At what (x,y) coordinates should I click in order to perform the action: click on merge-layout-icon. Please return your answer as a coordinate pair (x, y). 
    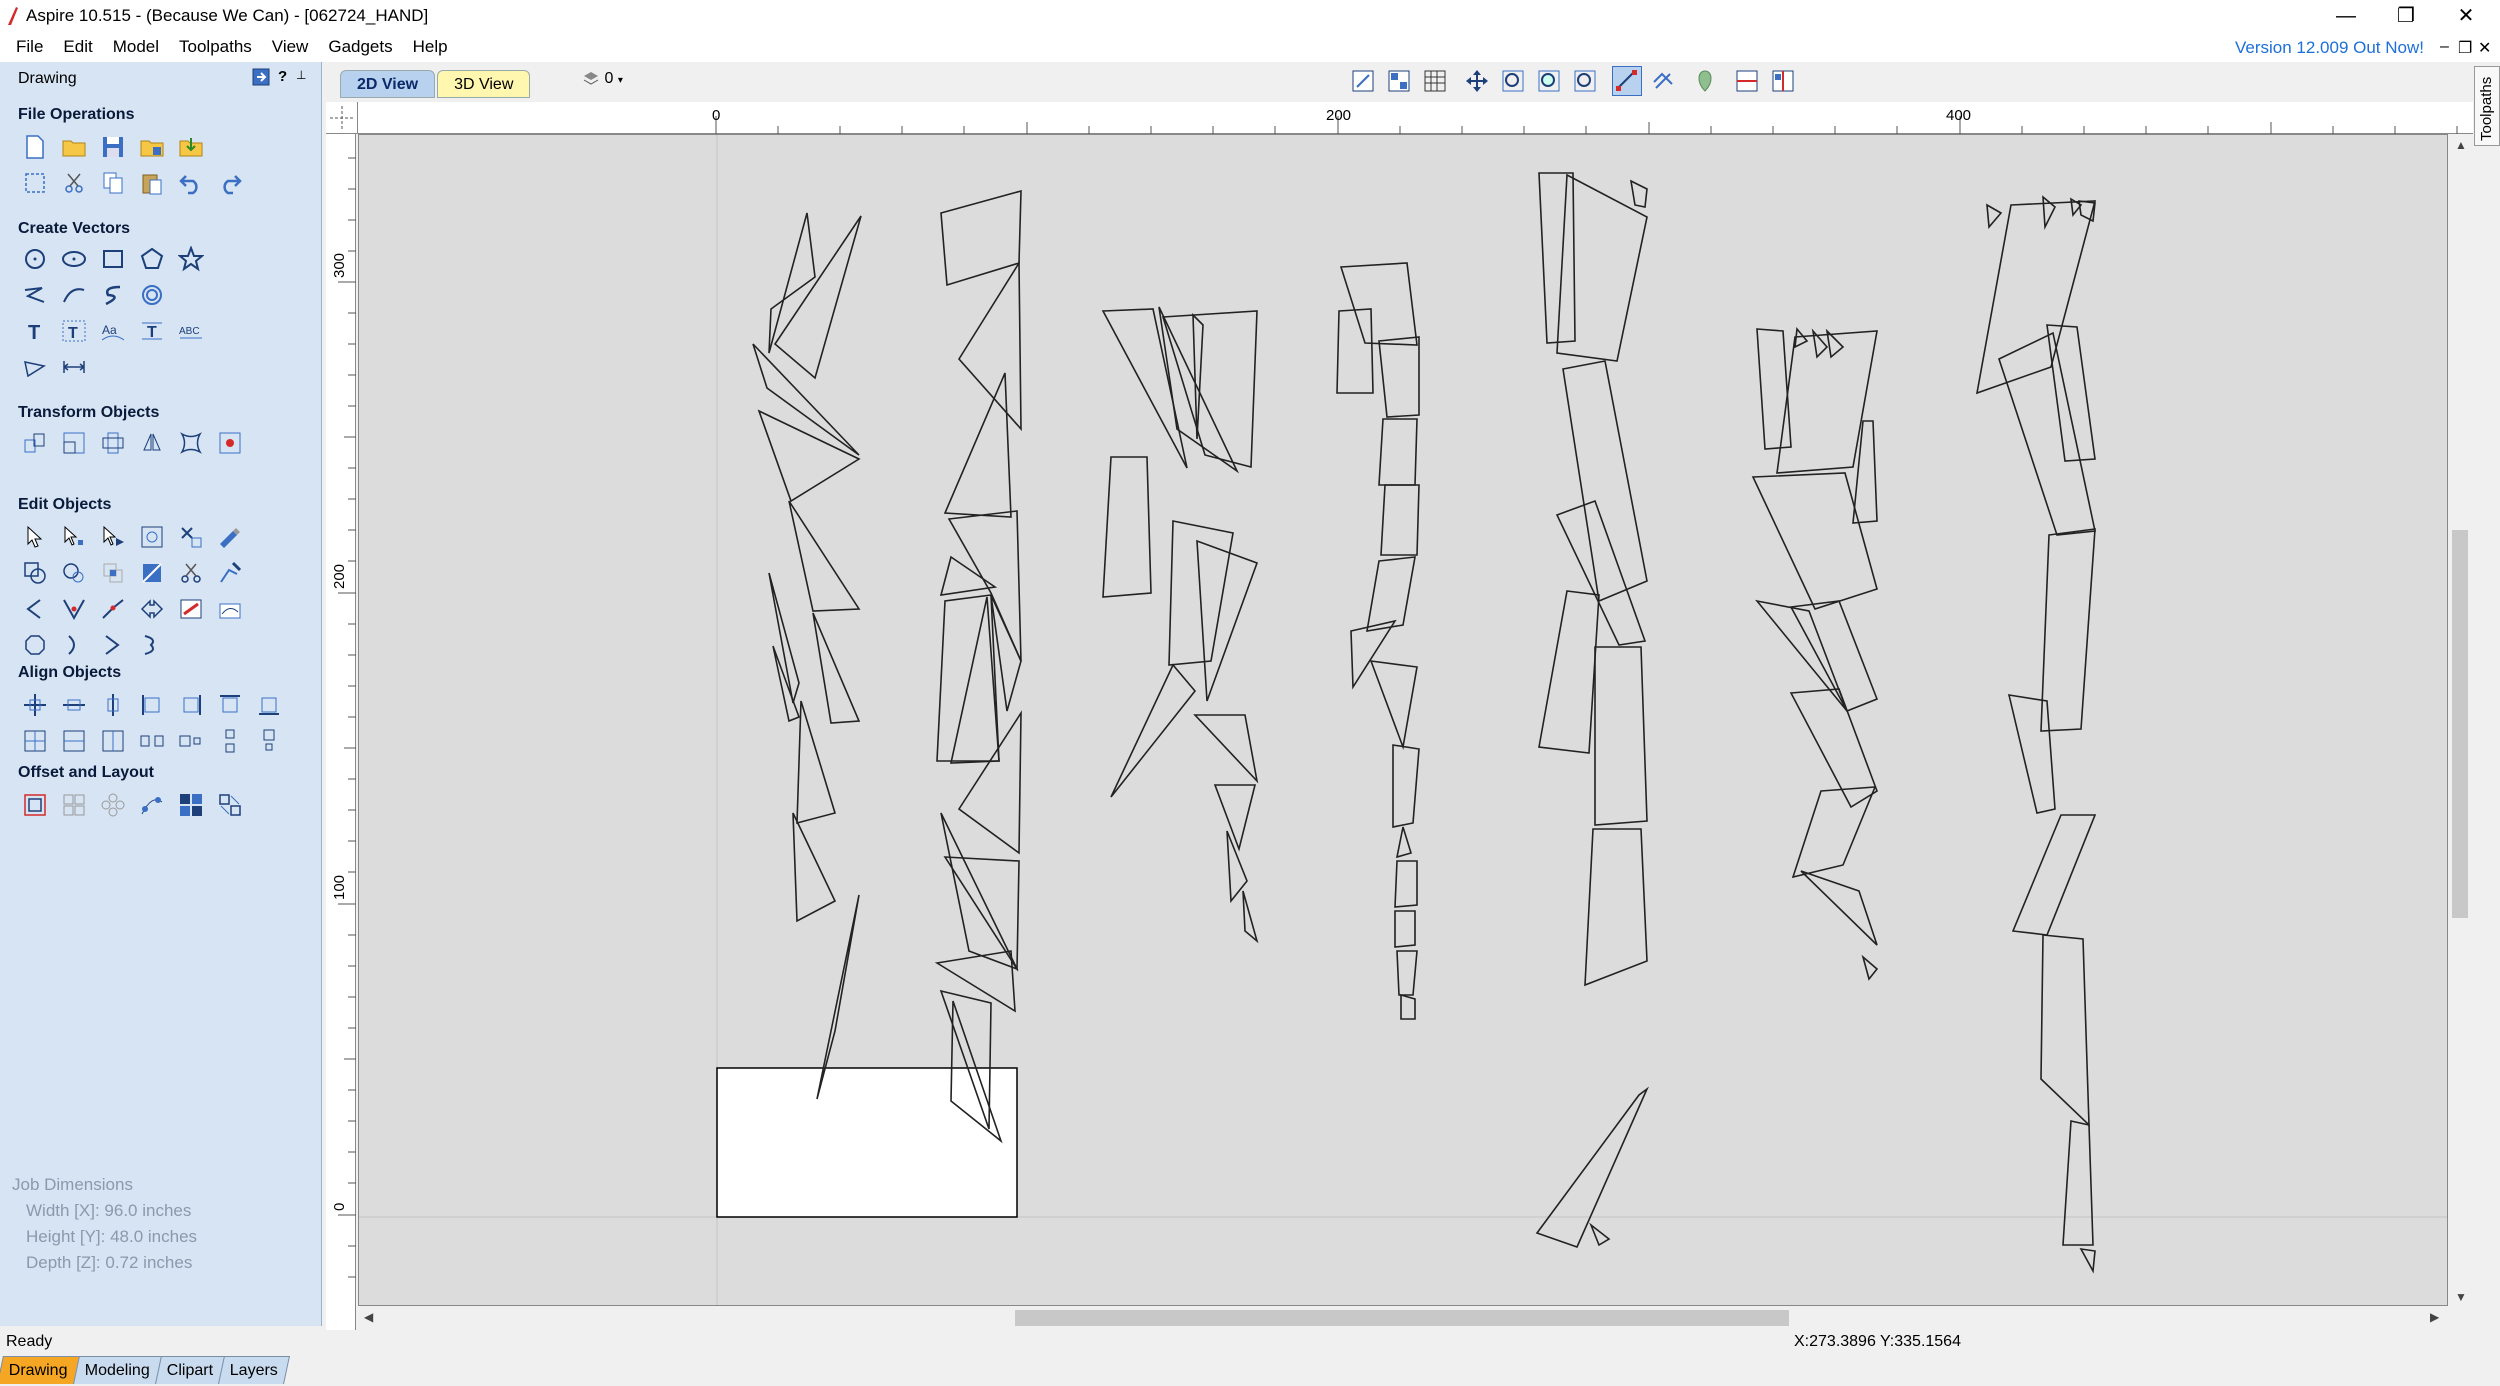
    Looking at the image, I should click on (230, 805).